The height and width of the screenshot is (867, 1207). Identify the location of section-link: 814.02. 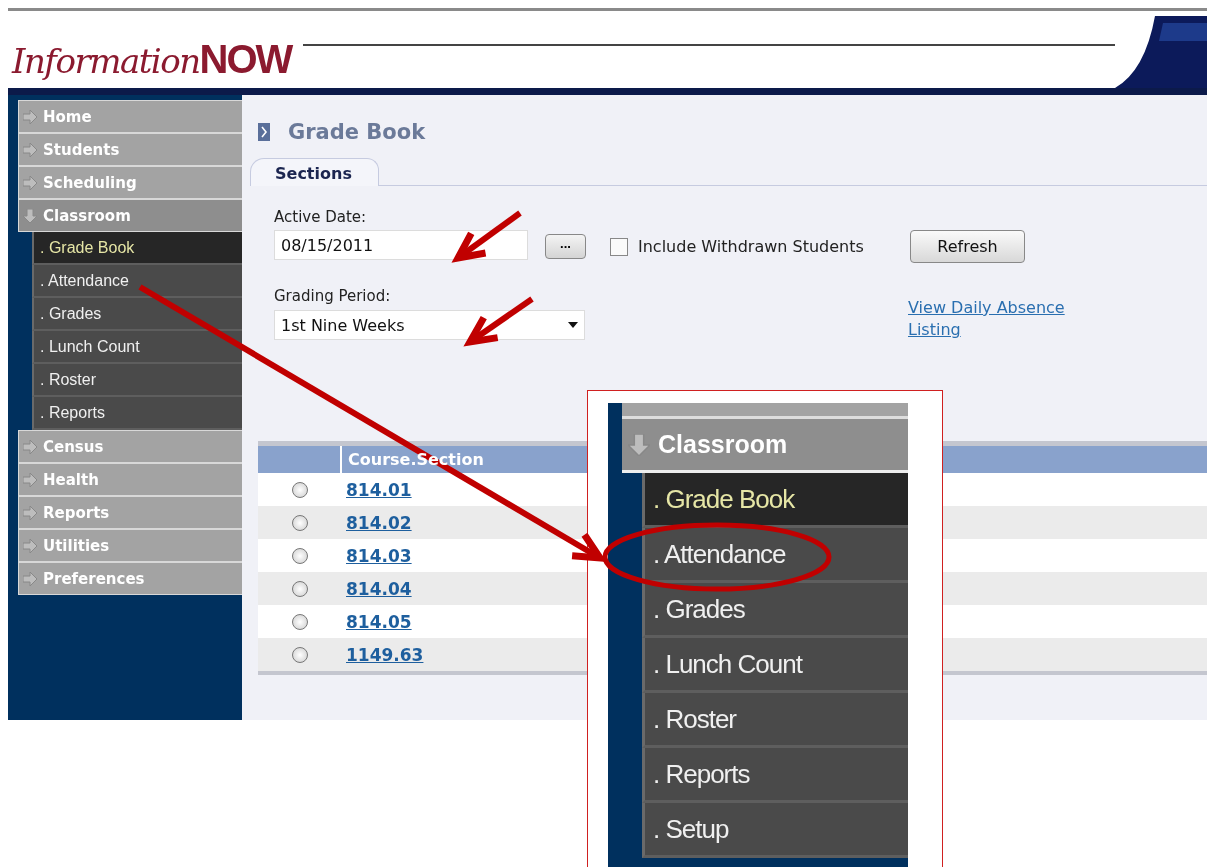
(377, 522).